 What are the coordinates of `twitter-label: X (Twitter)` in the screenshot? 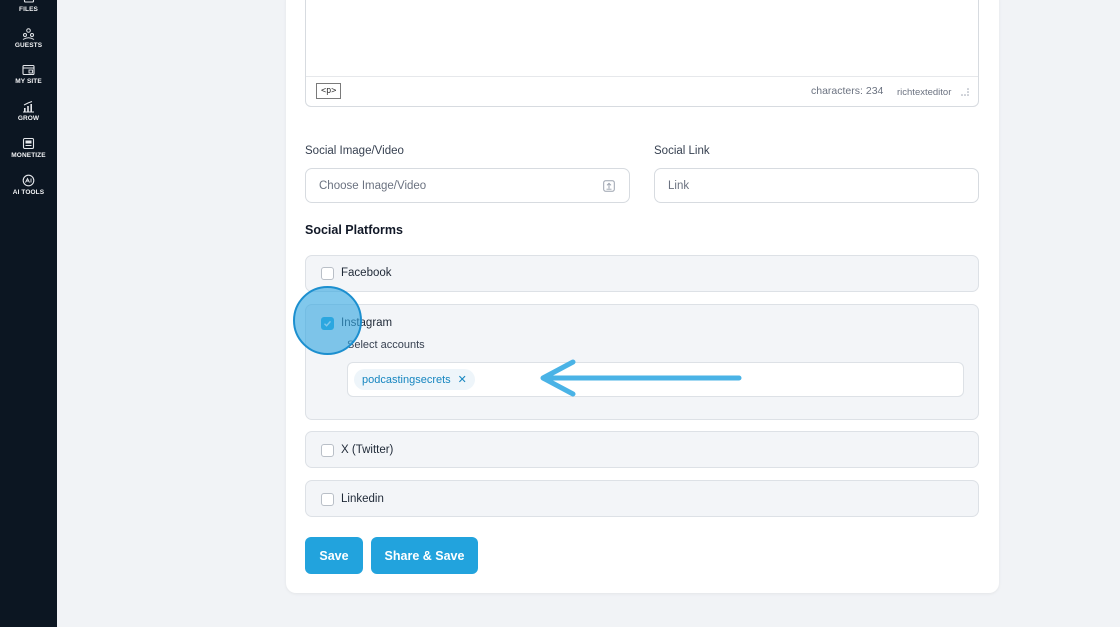 It's located at (367, 450).